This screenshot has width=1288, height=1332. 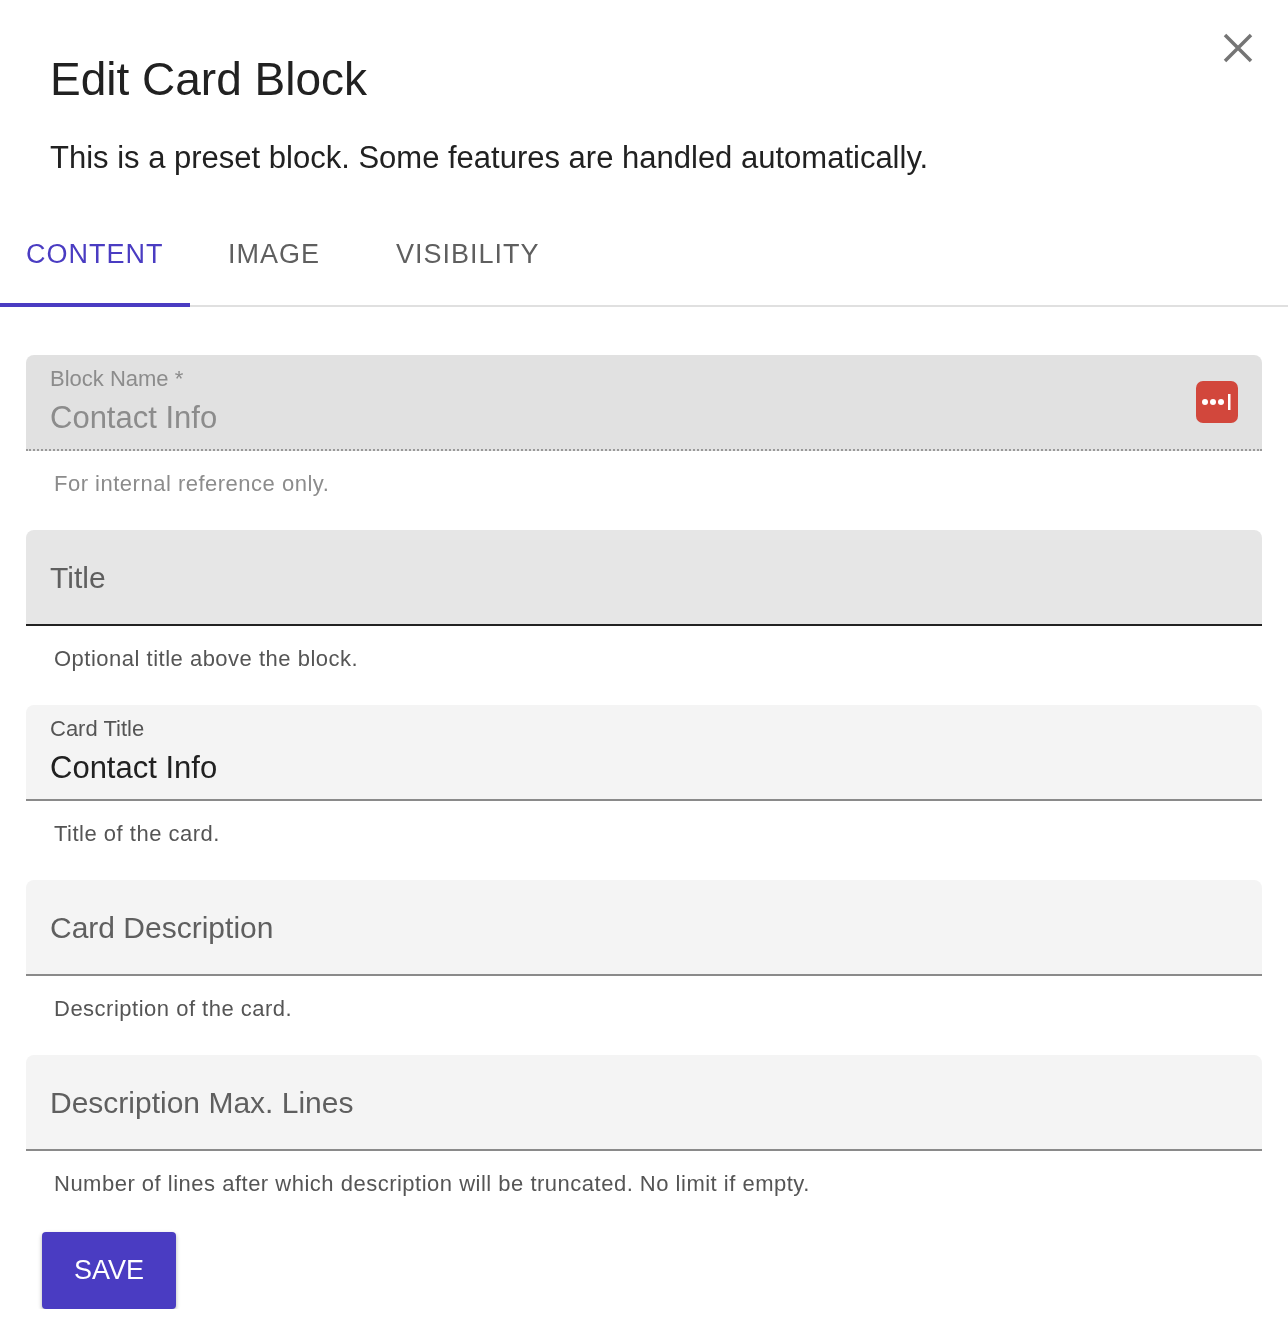 I want to click on helper-text: Optional title above the block., so click(x=207, y=659).